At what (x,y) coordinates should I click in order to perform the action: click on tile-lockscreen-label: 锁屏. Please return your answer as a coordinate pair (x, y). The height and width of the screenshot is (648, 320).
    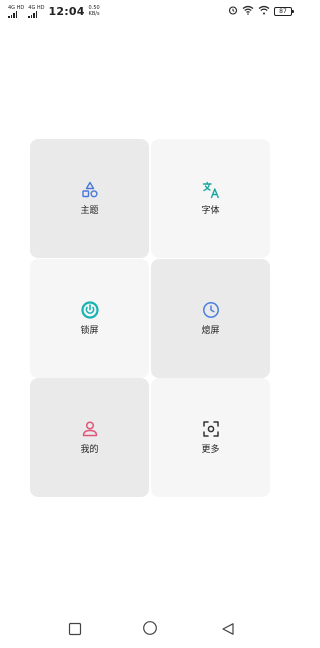
    Looking at the image, I should click on (89, 331).